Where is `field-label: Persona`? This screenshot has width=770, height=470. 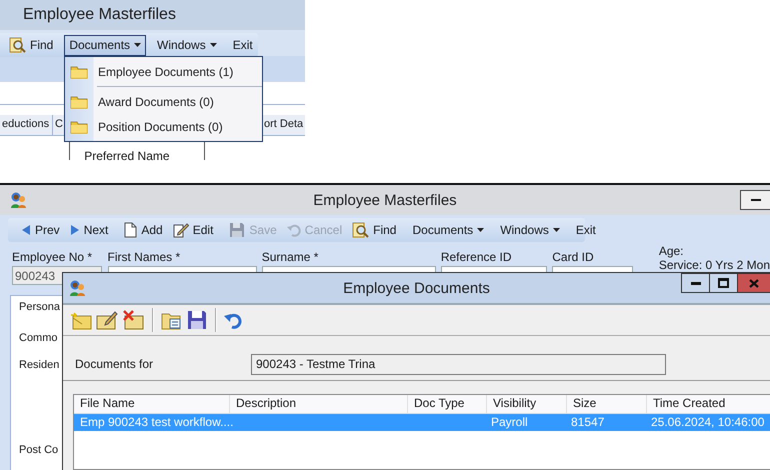 field-label: Persona is located at coordinates (39, 307).